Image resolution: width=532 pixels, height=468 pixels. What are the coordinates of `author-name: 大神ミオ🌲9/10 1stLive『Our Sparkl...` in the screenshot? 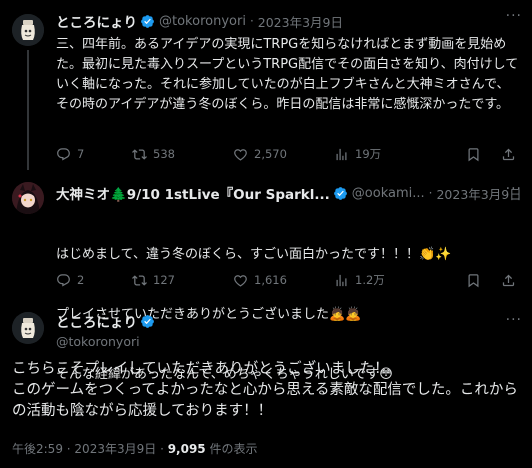 It's located at (193, 193).